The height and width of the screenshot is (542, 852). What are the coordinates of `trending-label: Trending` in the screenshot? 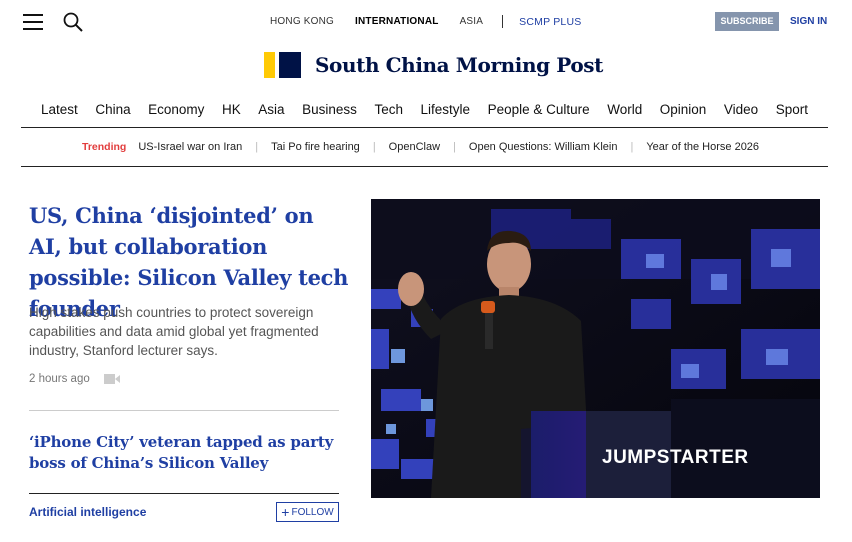 It's located at (104, 147).